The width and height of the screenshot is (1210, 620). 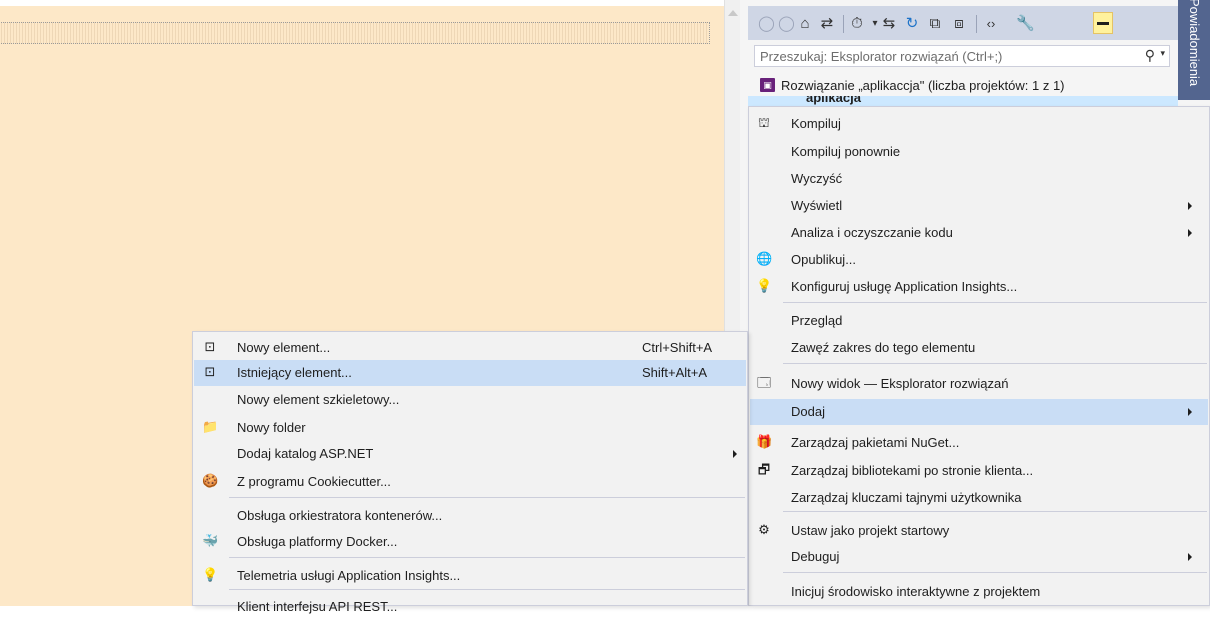 What do you see at coordinates (210, 426) in the screenshot?
I see `new-folder-icon: 📁` at bounding box center [210, 426].